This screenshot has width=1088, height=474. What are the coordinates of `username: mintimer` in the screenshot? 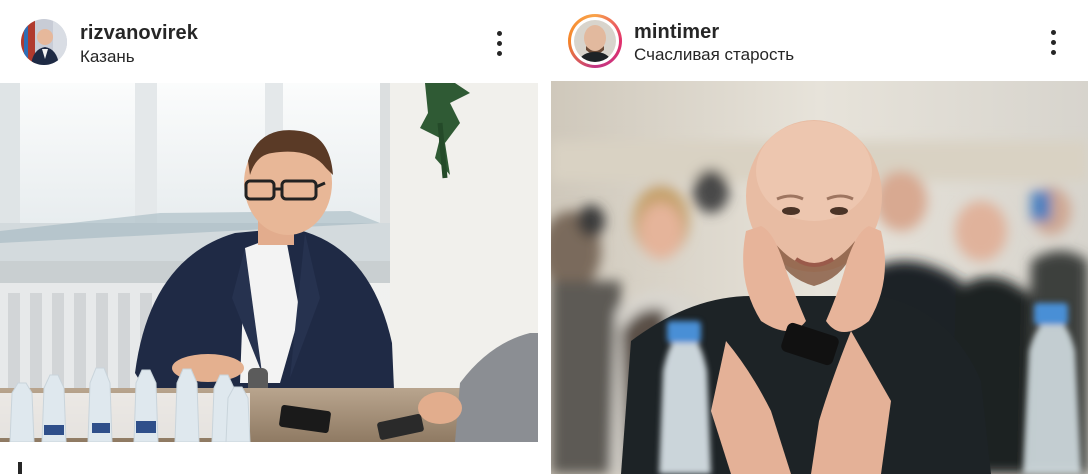 It's located at (676, 32).